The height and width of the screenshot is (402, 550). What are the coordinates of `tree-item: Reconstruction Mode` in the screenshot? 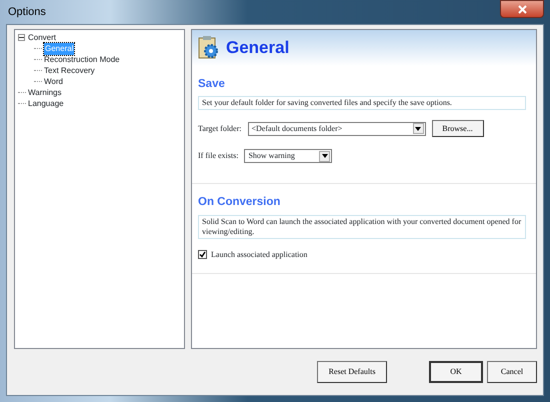 It's located at (82, 60).